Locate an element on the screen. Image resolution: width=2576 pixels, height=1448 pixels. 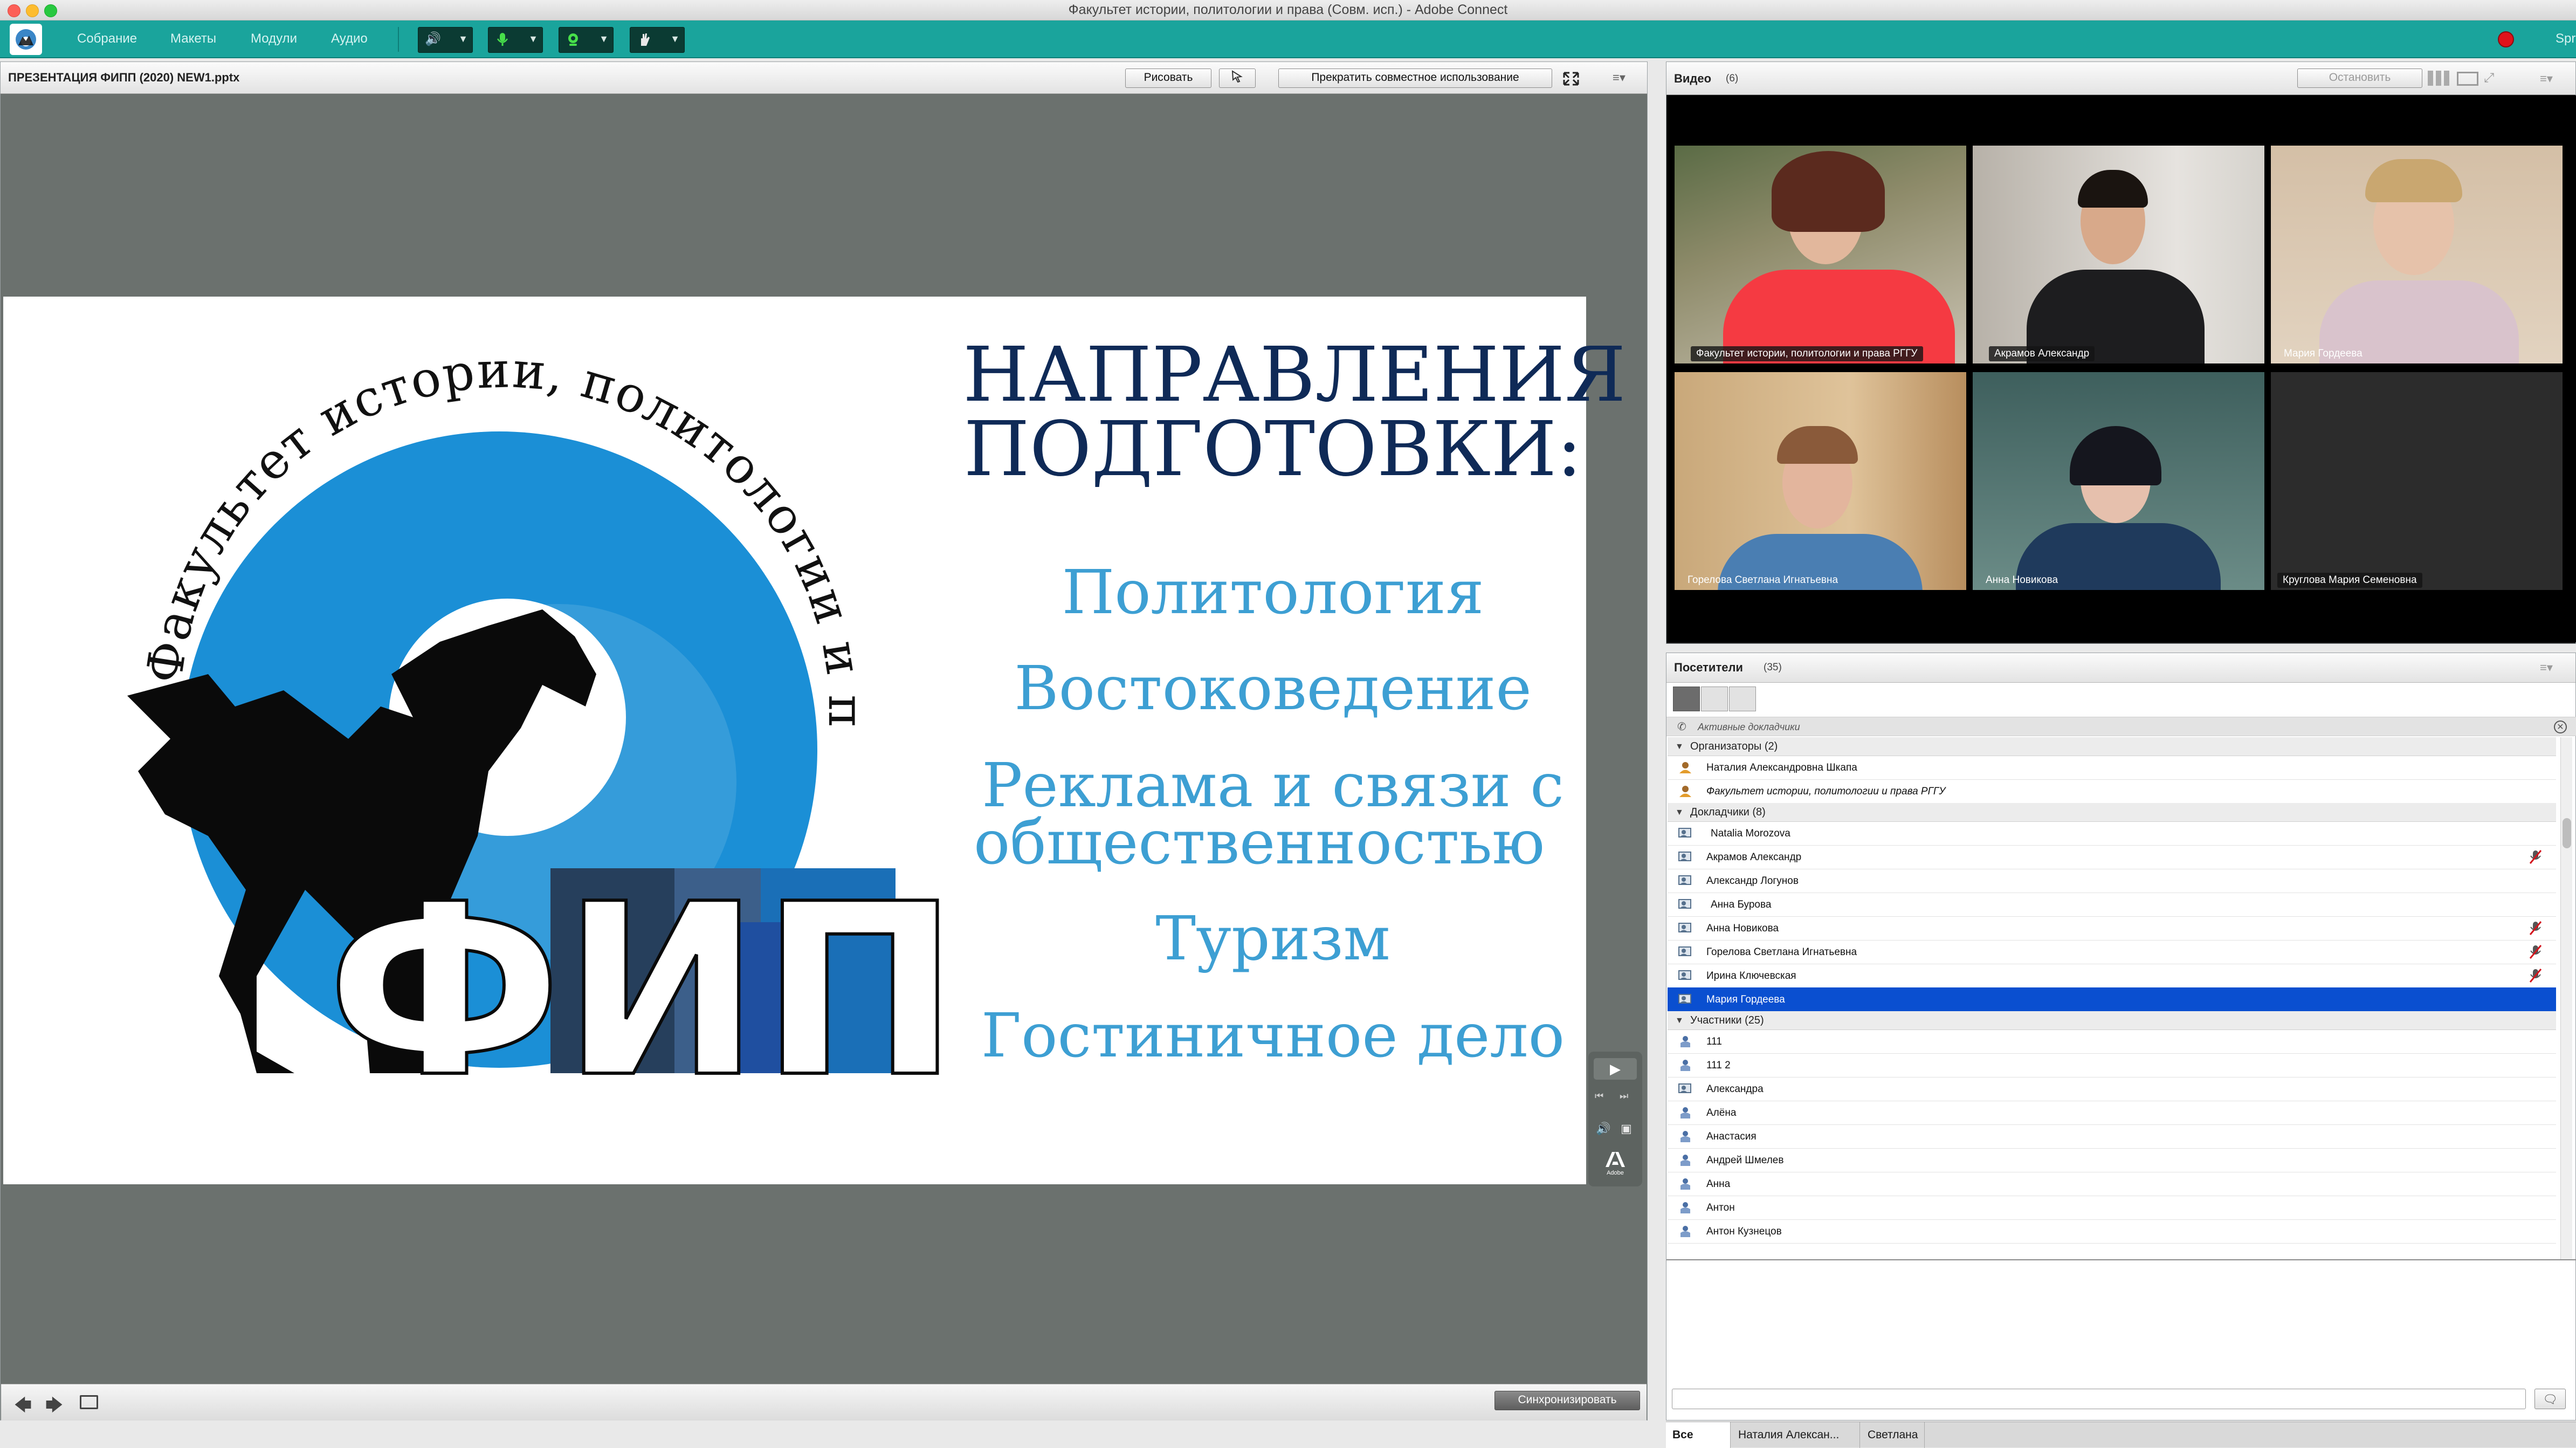
scrollbar-thumb is located at coordinates (2567, 833).